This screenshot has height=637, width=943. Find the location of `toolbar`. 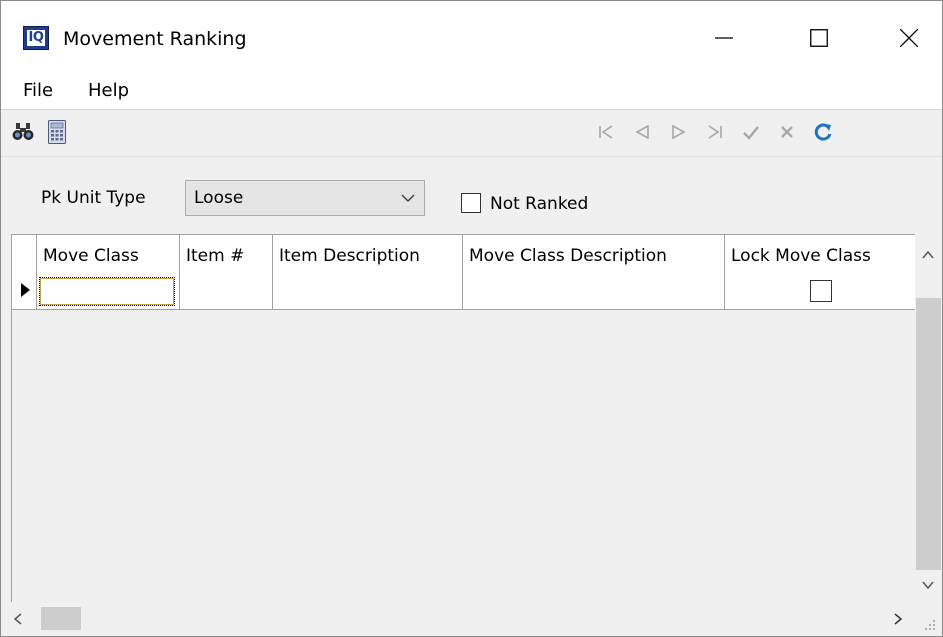

toolbar is located at coordinates (471, 133).